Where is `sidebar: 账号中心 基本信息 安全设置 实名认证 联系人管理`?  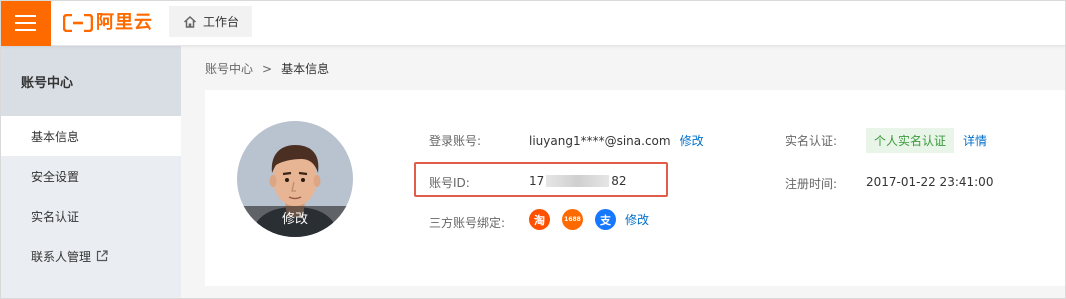
sidebar: 账号中心 基本信息 安全设置 实名认证 联系人管理 is located at coordinates (90, 172).